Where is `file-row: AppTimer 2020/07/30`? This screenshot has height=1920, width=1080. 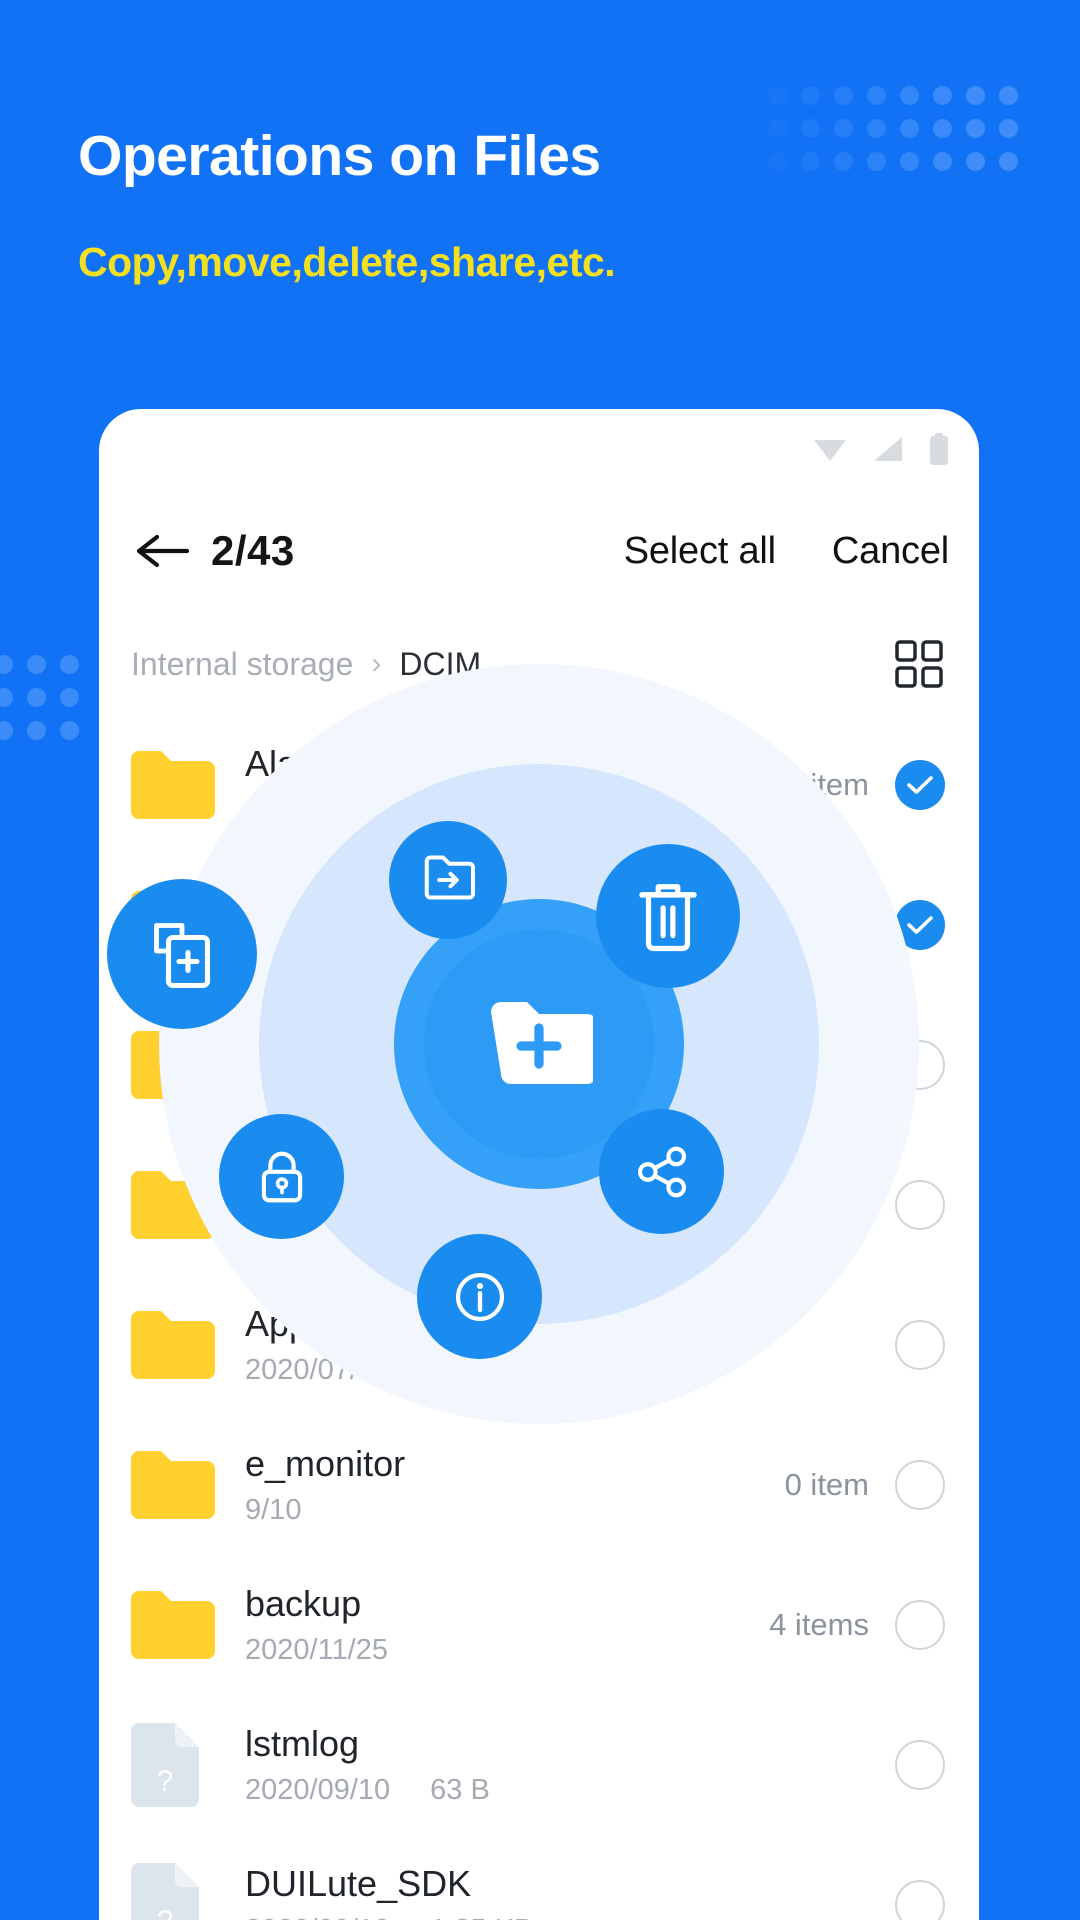
file-row: AppTimer 2020/07/30 is located at coordinates (539, 1345).